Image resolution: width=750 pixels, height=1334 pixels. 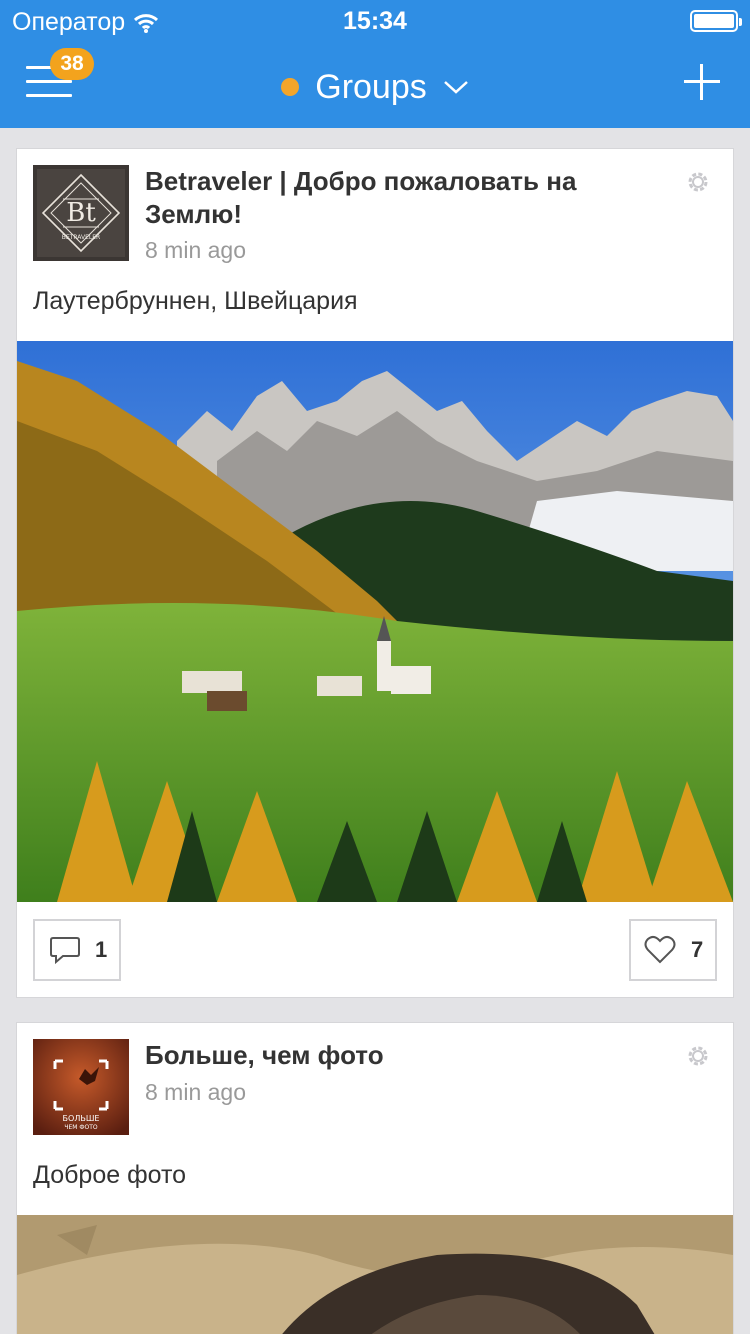 I want to click on nav-title-bar: Groups, so click(x=375, y=86).